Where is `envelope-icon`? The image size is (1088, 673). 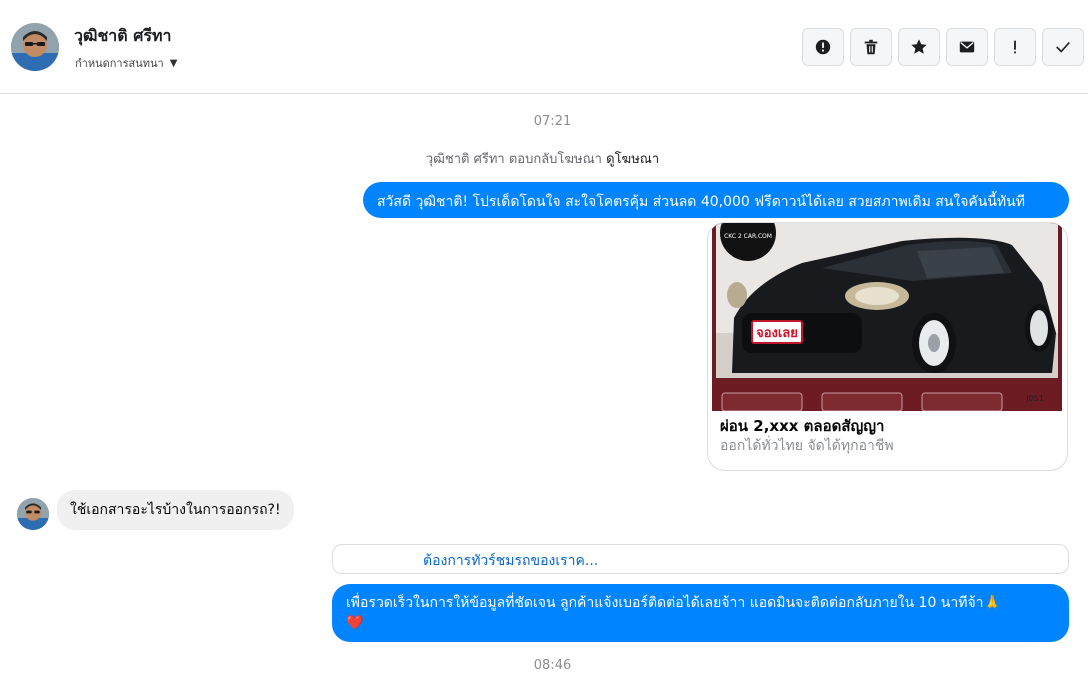 envelope-icon is located at coordinates (967, 47).